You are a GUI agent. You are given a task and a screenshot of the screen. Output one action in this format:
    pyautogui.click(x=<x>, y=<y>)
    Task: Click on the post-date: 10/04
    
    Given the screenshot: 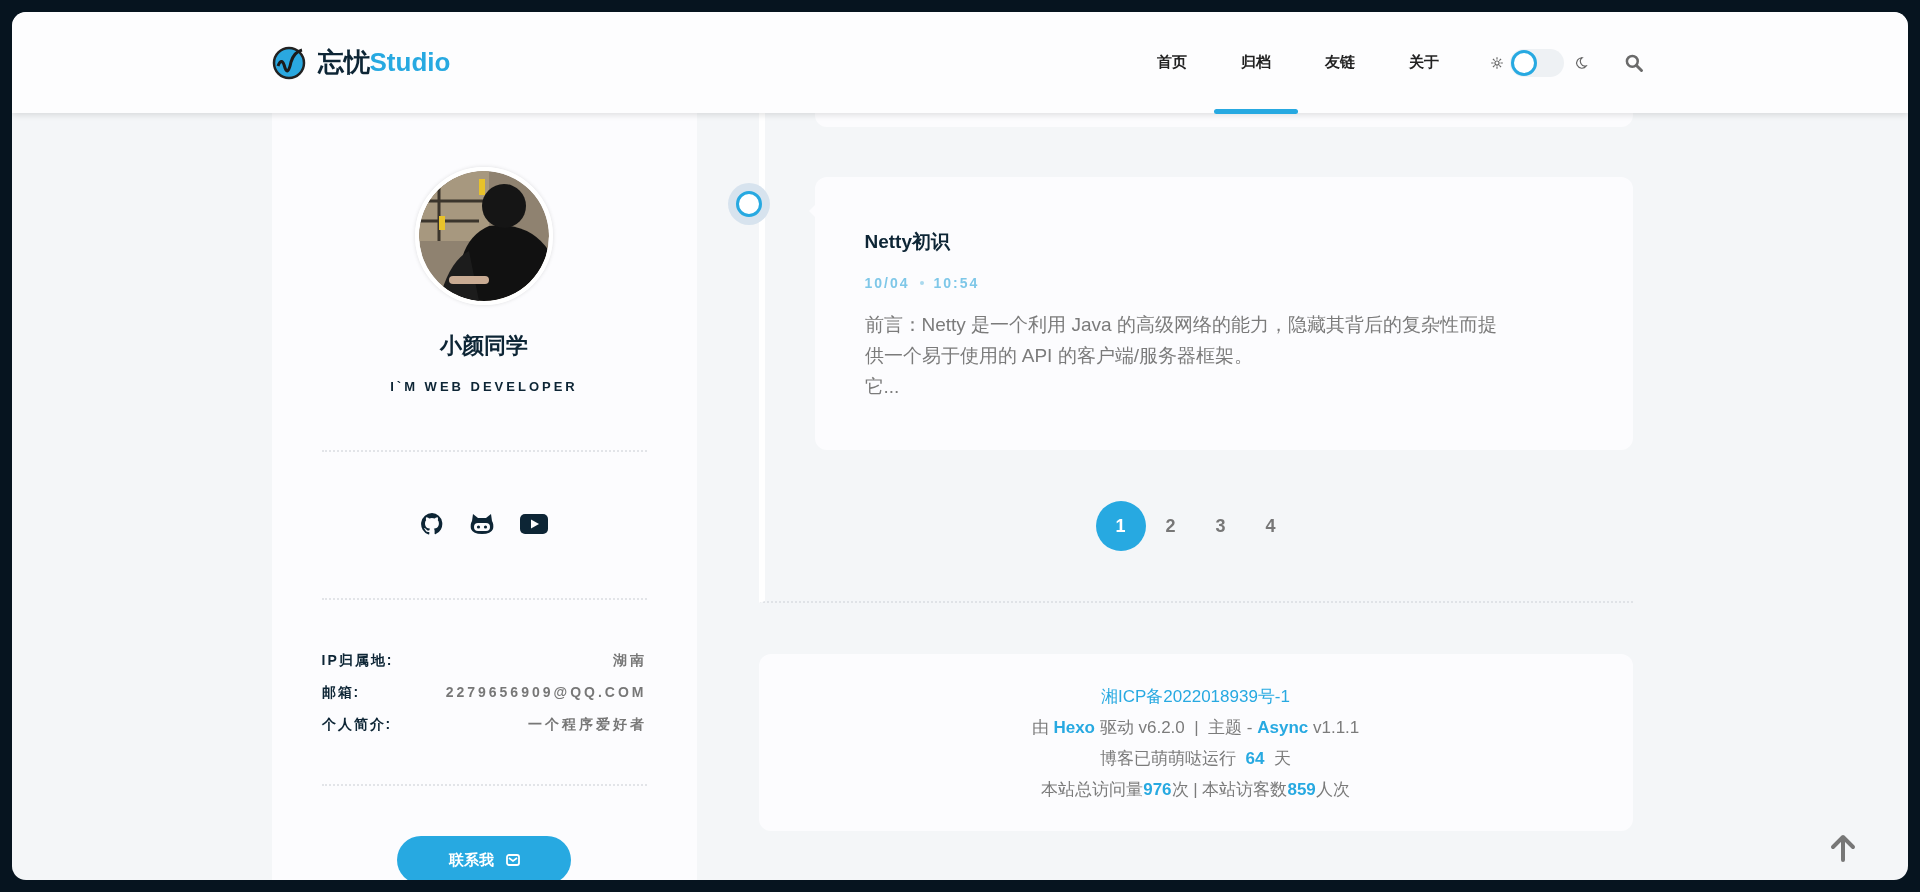 What is the action you would take?
    pyautogui.click(x=887, y=283)
    